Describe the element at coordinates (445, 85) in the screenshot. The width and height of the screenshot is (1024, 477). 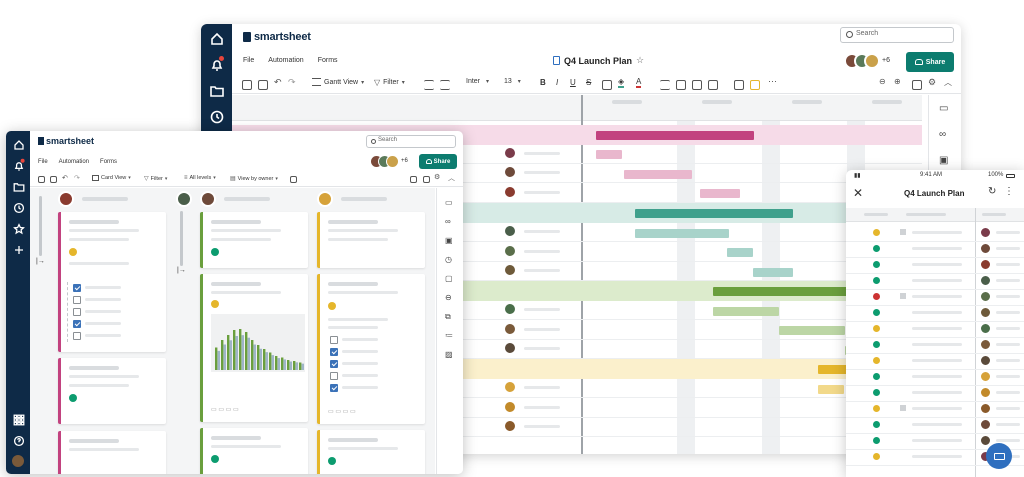
I see `outdent-icon` at that location.